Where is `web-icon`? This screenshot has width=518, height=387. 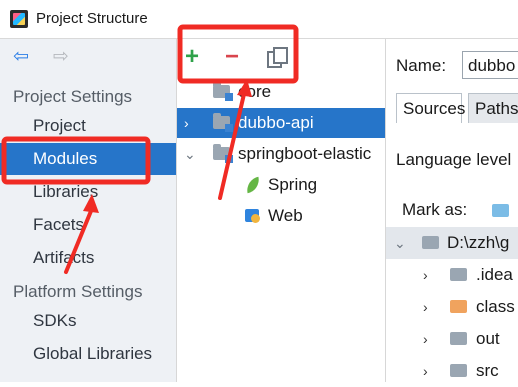 web-icon is located at coordinates (253, 216).